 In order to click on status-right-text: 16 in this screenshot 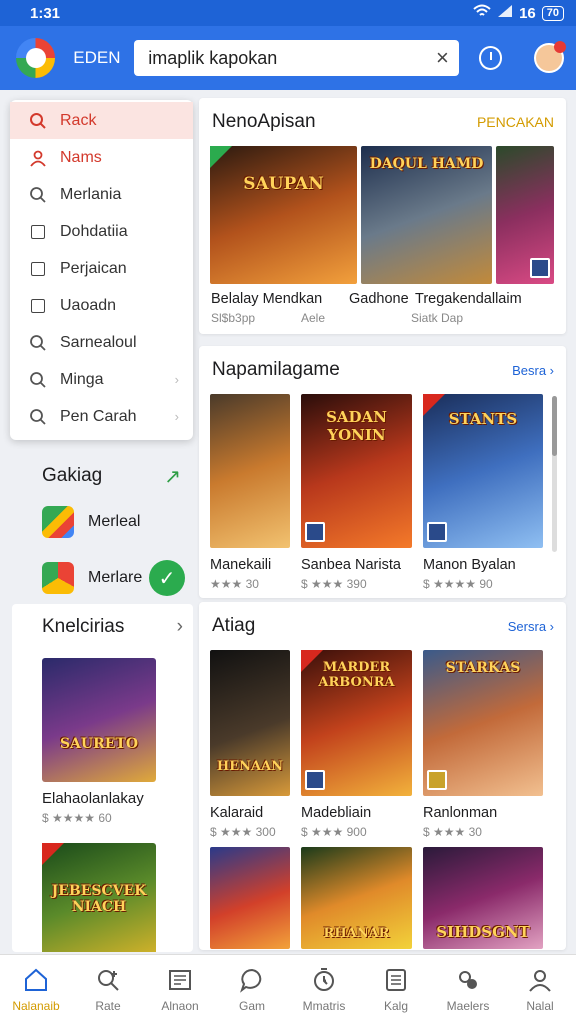, I will do `click(527, 13)`.